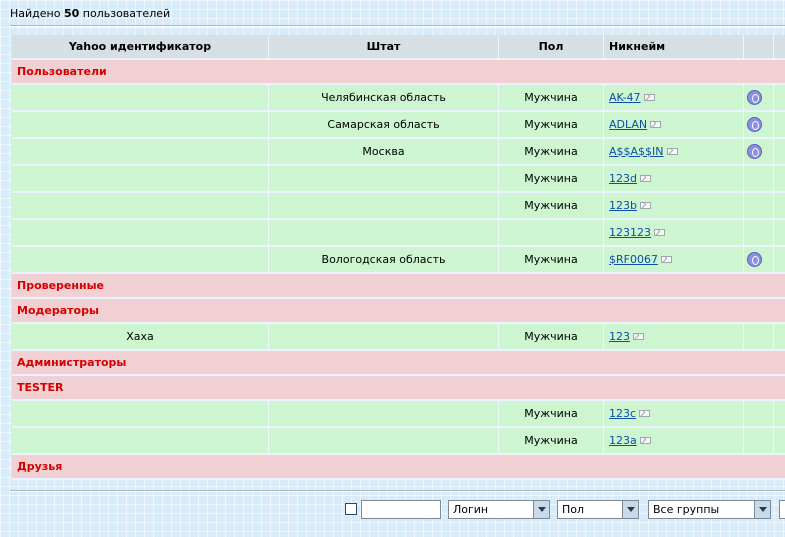  Describe the element at coordinates (625, 97) in the screenshot. I see `nickname-link: AK-47` at that location.